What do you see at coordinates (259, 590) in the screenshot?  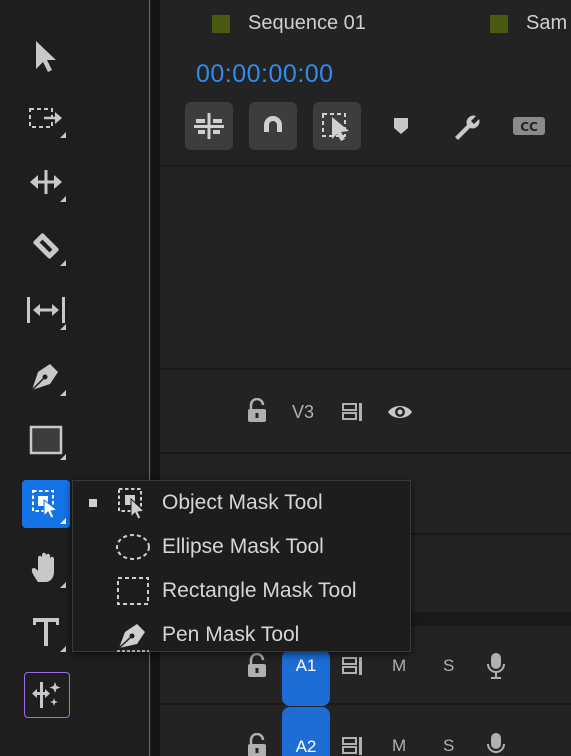 I see `menu-item-label: Rectangle Mask Tool` at bounding box center [259, 590].